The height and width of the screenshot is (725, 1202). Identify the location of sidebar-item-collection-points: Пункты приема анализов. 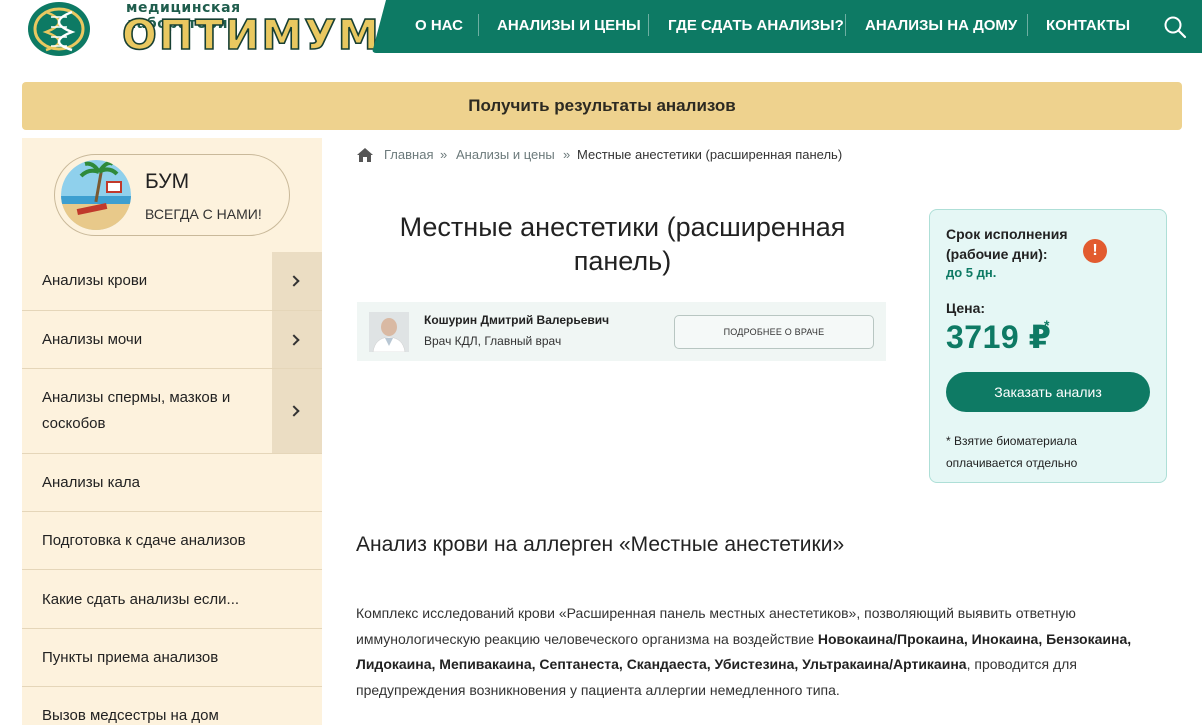
(172, 658).